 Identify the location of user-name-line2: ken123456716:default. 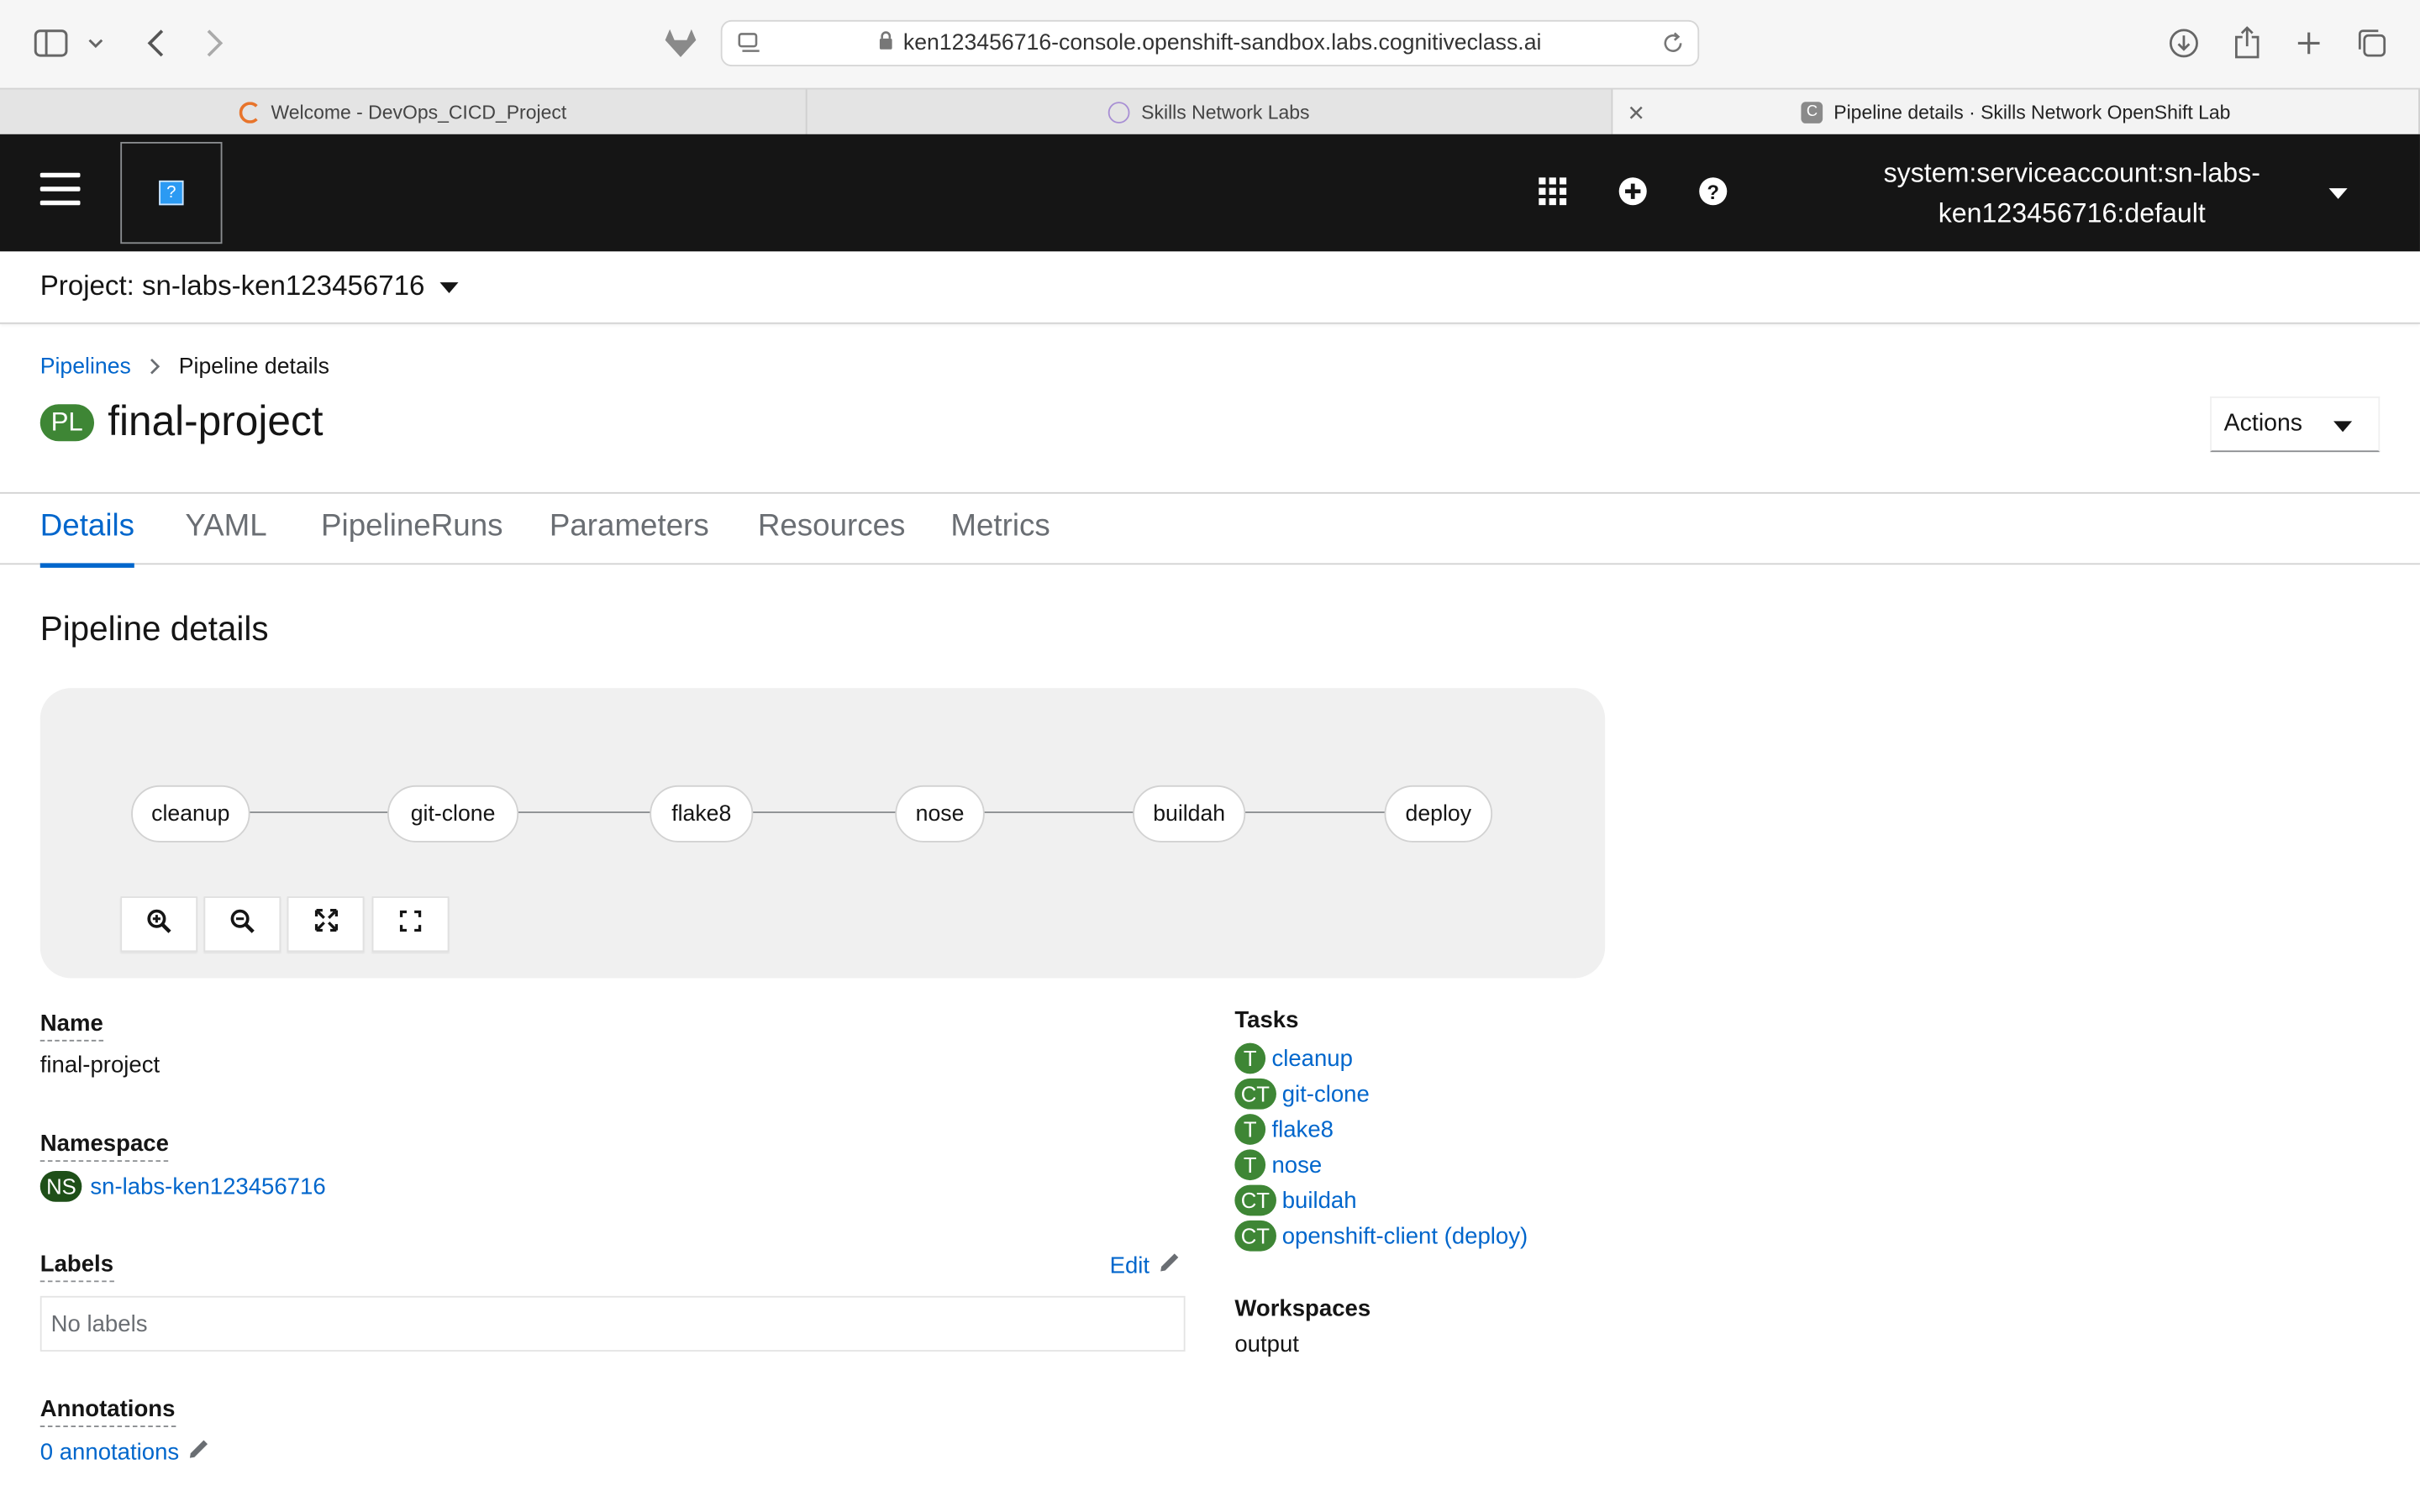
(2072, 212).